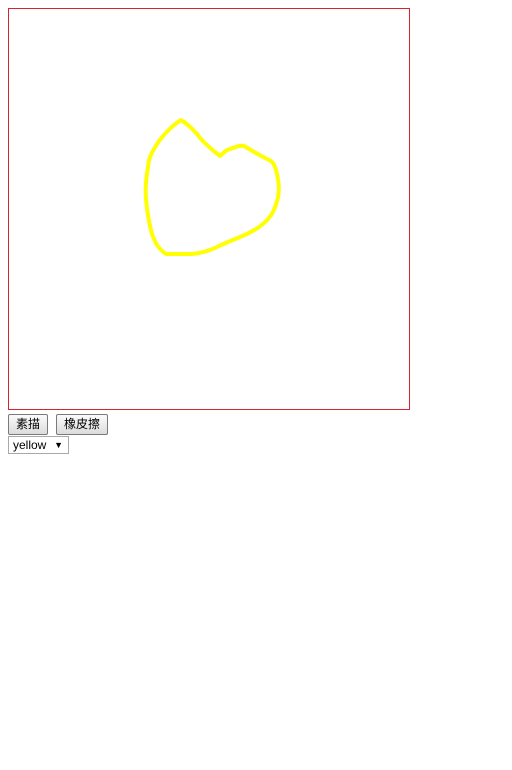  I want to click on sketch-button: 素描, so click(28, 424).